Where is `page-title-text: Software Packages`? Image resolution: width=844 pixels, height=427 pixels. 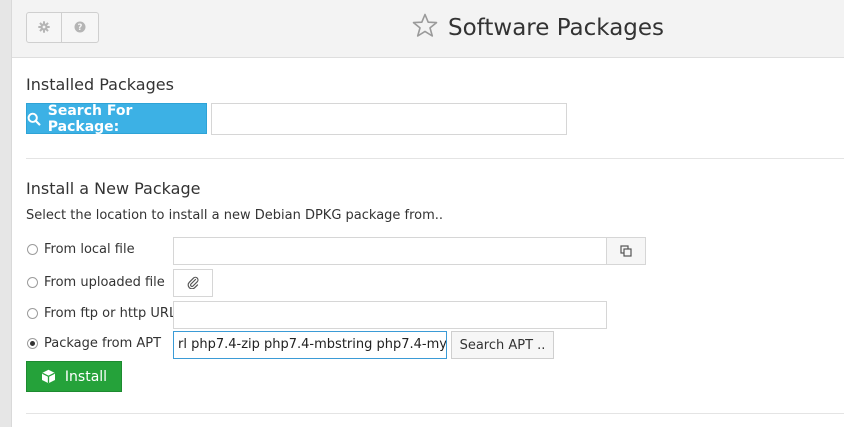
page-title-text: Software Packages is located at coordinates (556, 27).